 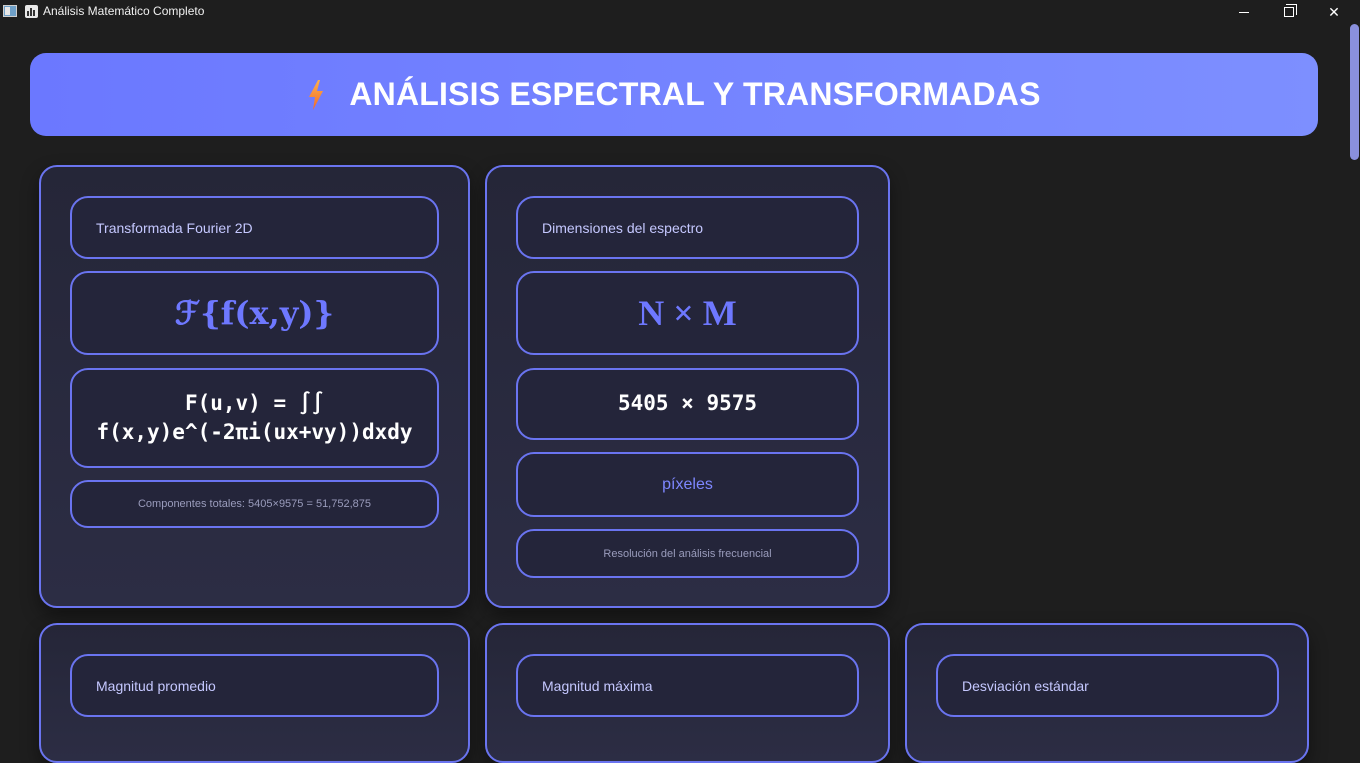 What do you see at coordinates (316, 94) in the screenshot?
I see `lightning-bolt-icon` at bounding box center [316, 94].